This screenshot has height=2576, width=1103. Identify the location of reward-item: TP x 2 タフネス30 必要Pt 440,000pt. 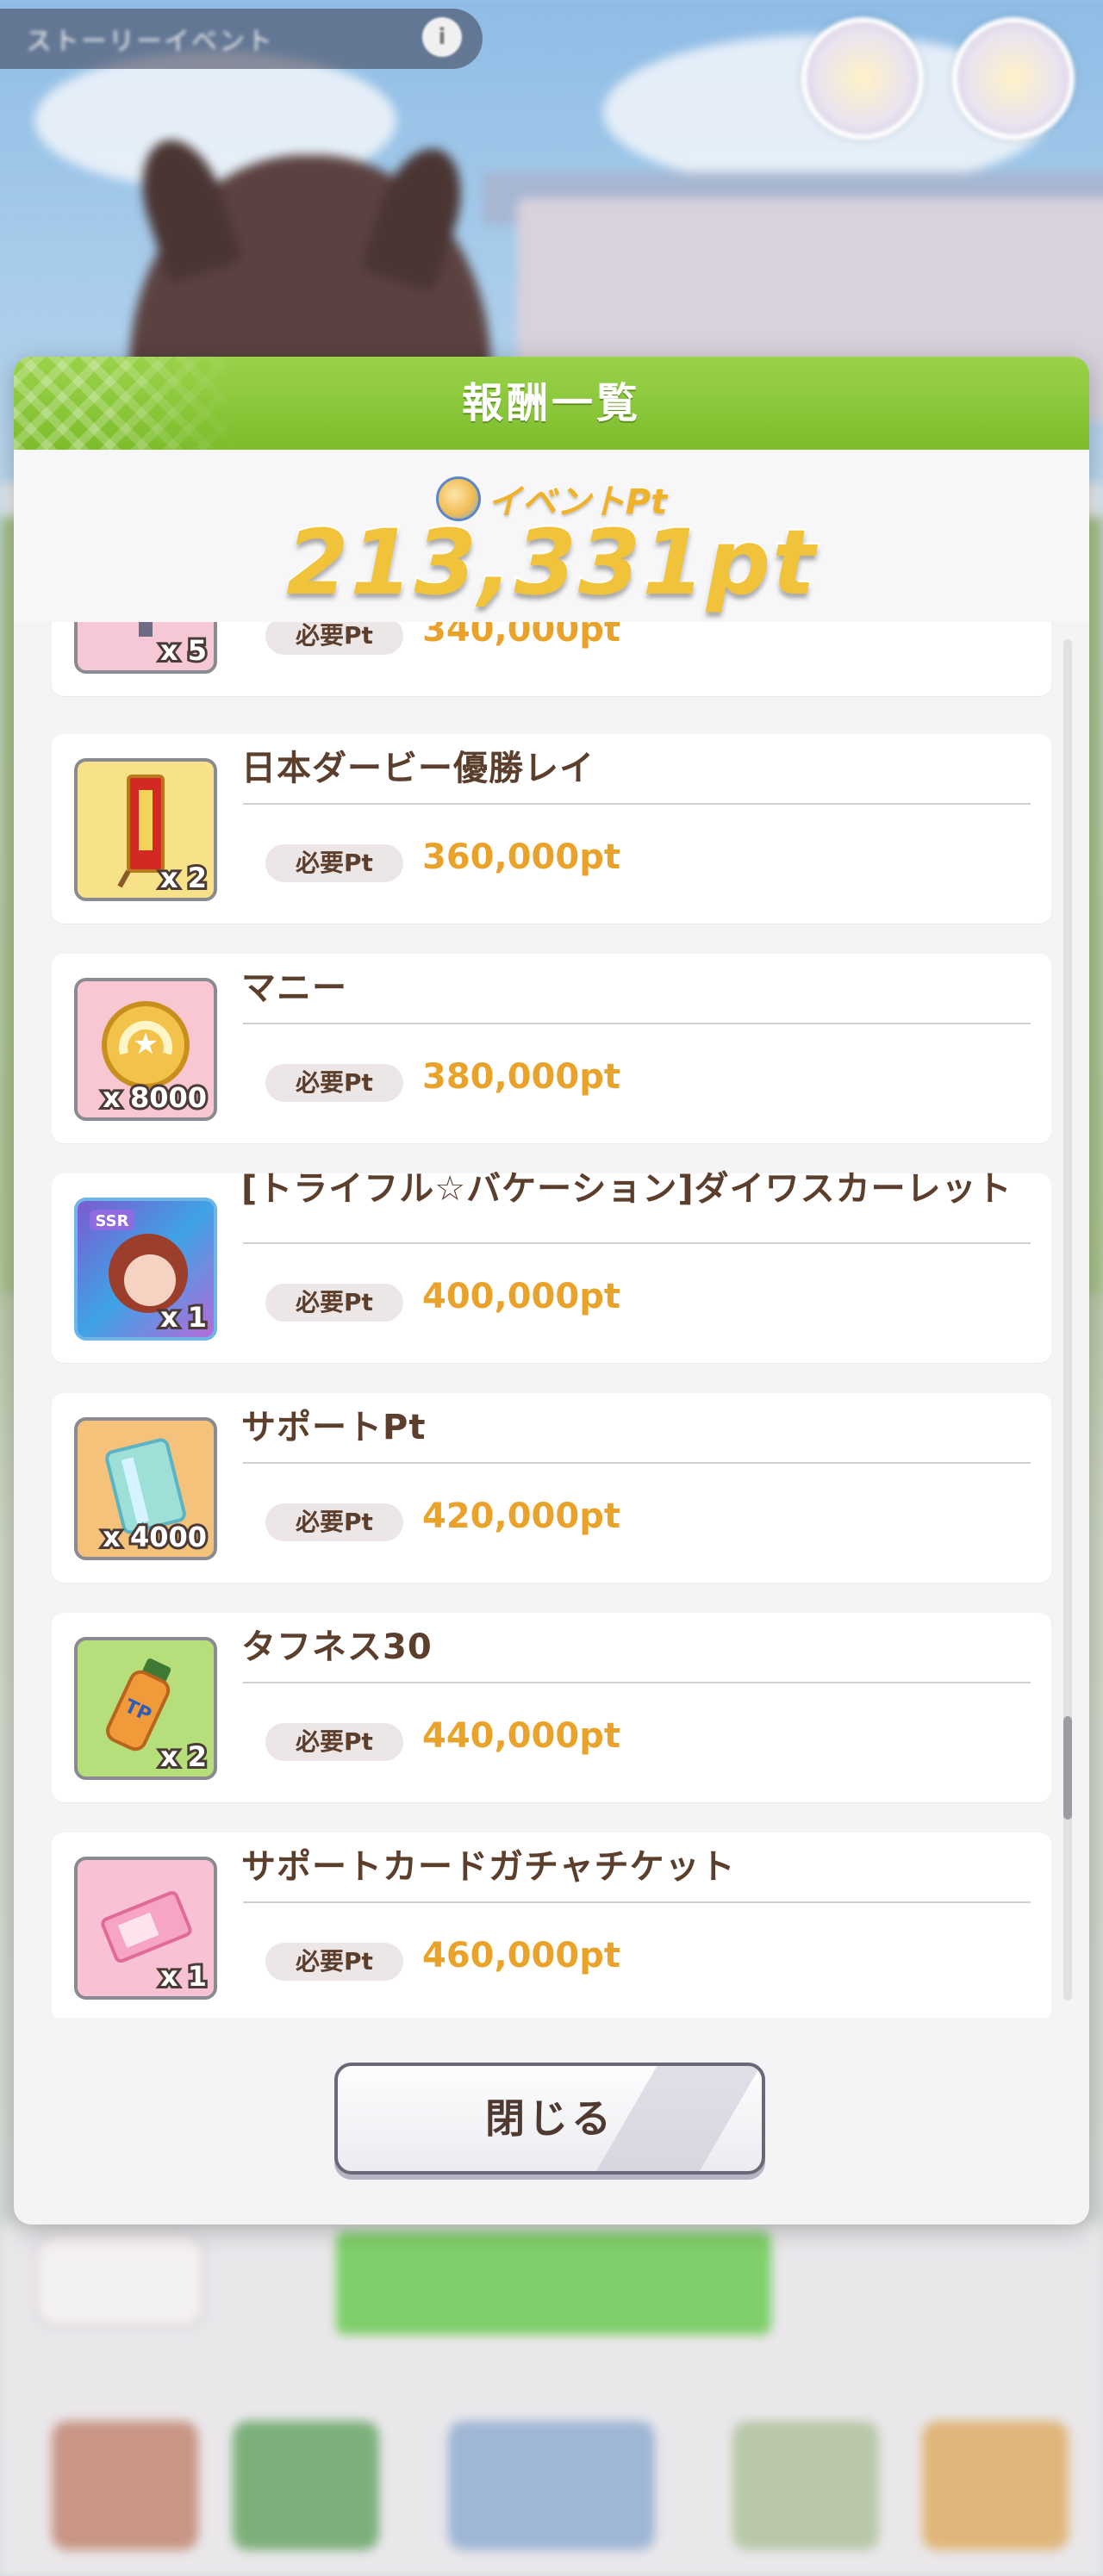
(551, 1708).